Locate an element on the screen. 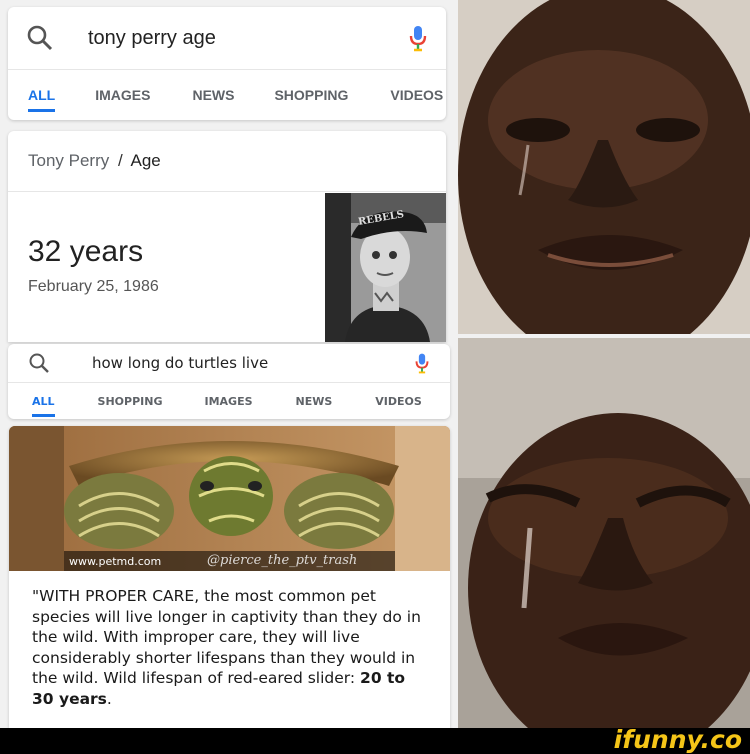  person-photo: REBELS is located at coordinates (385, 267).